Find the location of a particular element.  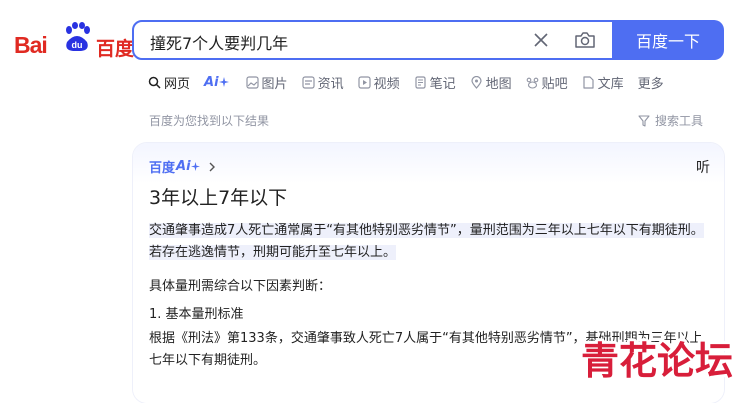

search-tools-button: 搜索工具 is located at coordinates (670, 120).